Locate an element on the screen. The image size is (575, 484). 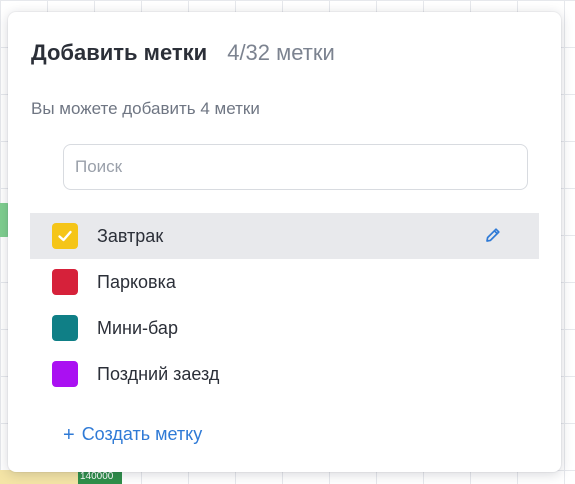
create-tag-button: + Создать метку is located at coordinates (132, 434).